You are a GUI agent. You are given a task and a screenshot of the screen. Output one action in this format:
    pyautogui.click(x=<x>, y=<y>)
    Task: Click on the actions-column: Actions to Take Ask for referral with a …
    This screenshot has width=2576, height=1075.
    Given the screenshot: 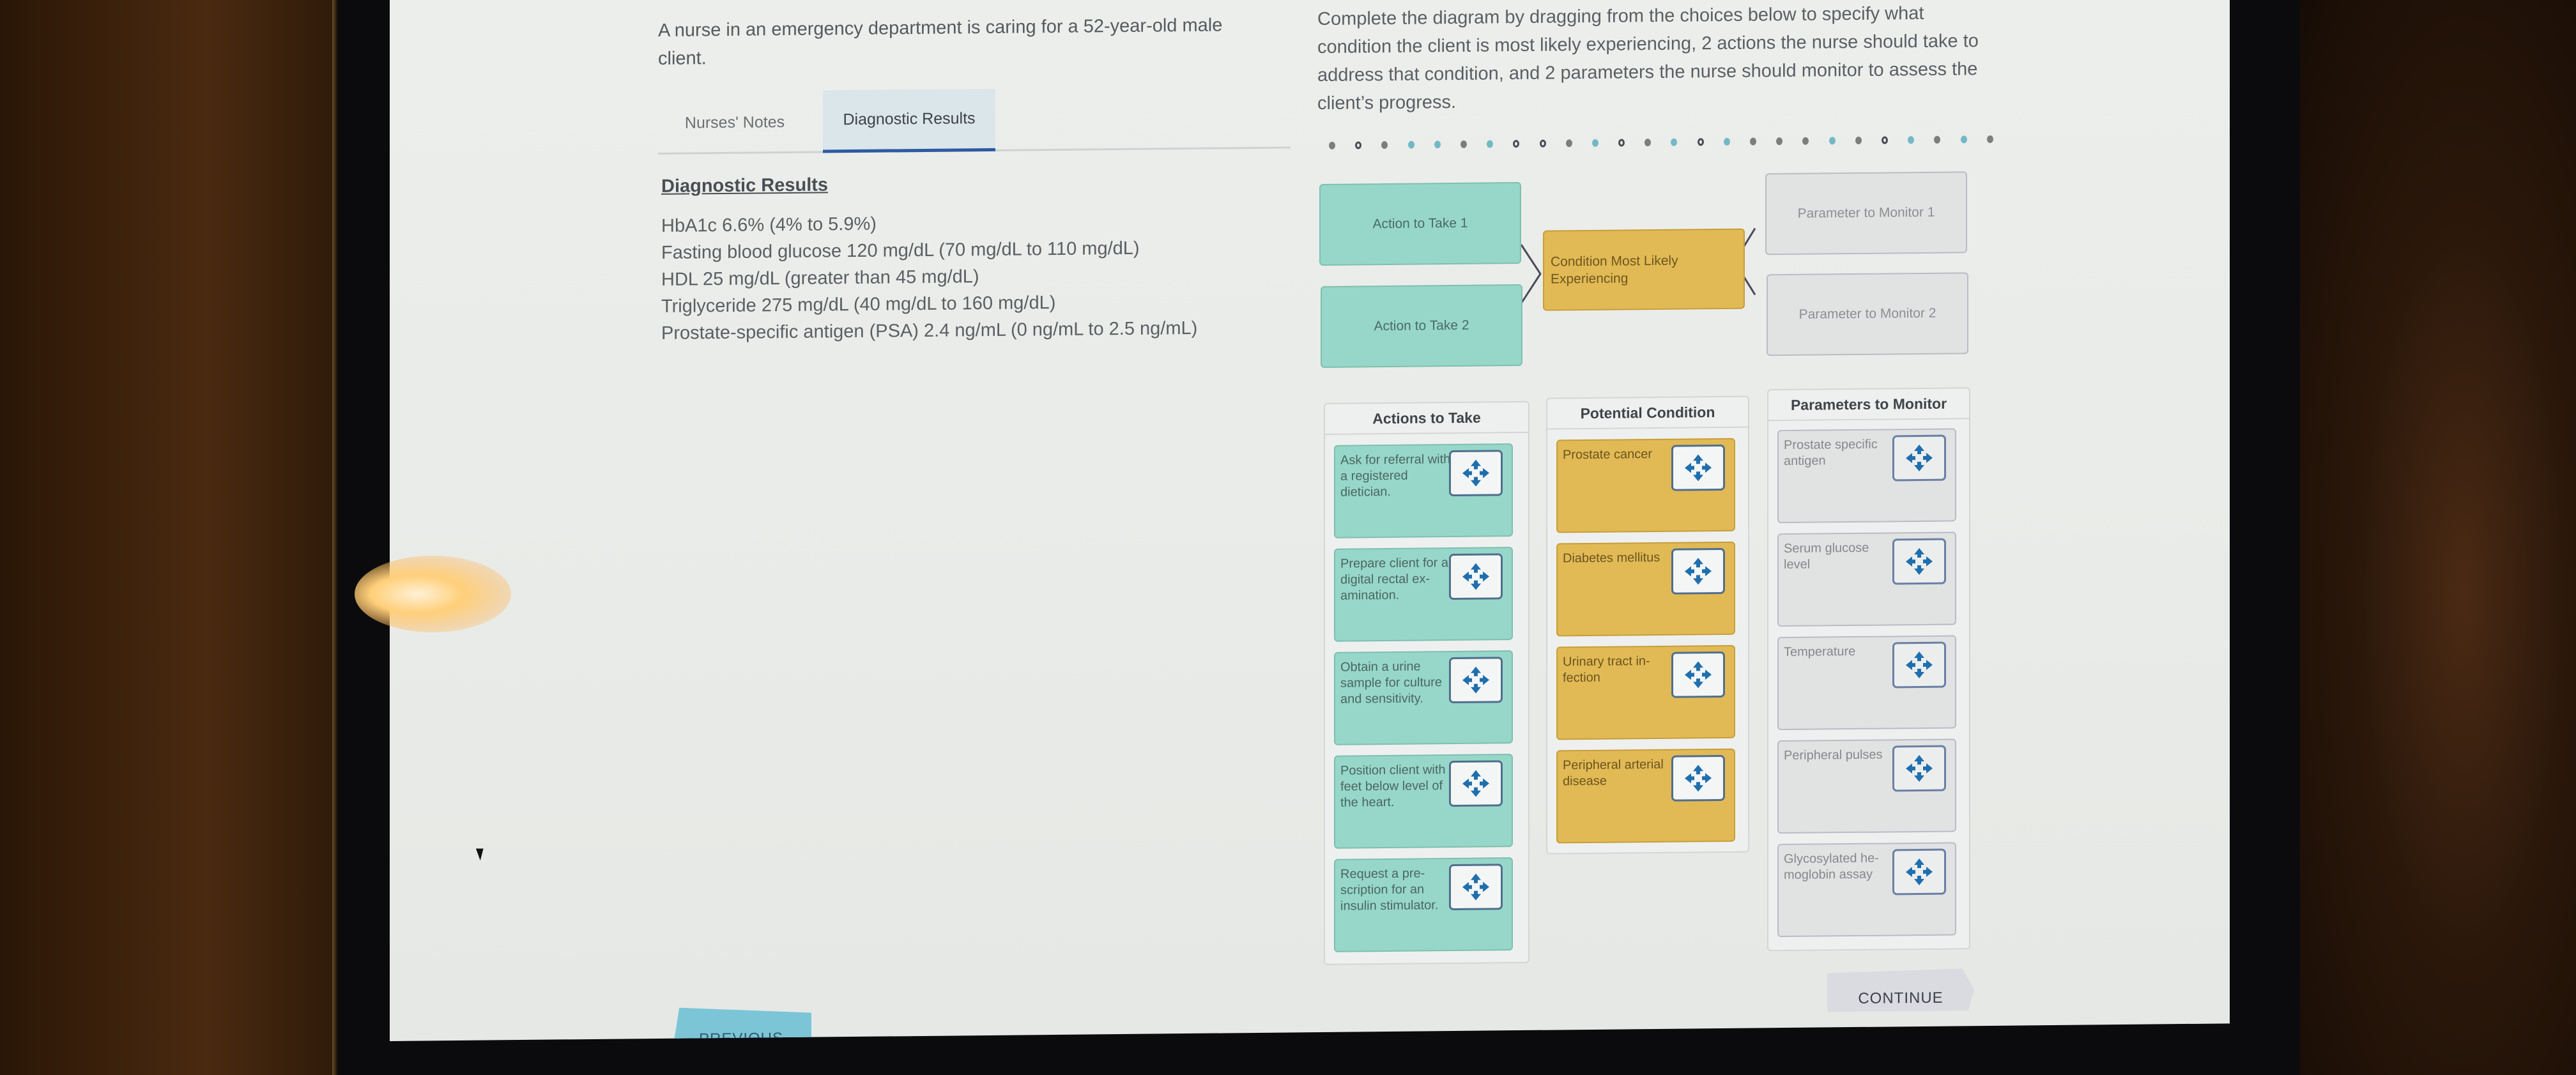 What is the action you would take?
    pyautogui.click(x=1426, y=682)
    